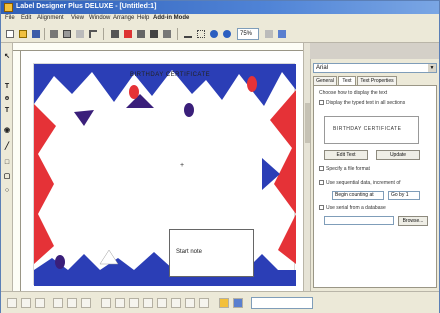  I want to click on cut-button, so click(80, 34).